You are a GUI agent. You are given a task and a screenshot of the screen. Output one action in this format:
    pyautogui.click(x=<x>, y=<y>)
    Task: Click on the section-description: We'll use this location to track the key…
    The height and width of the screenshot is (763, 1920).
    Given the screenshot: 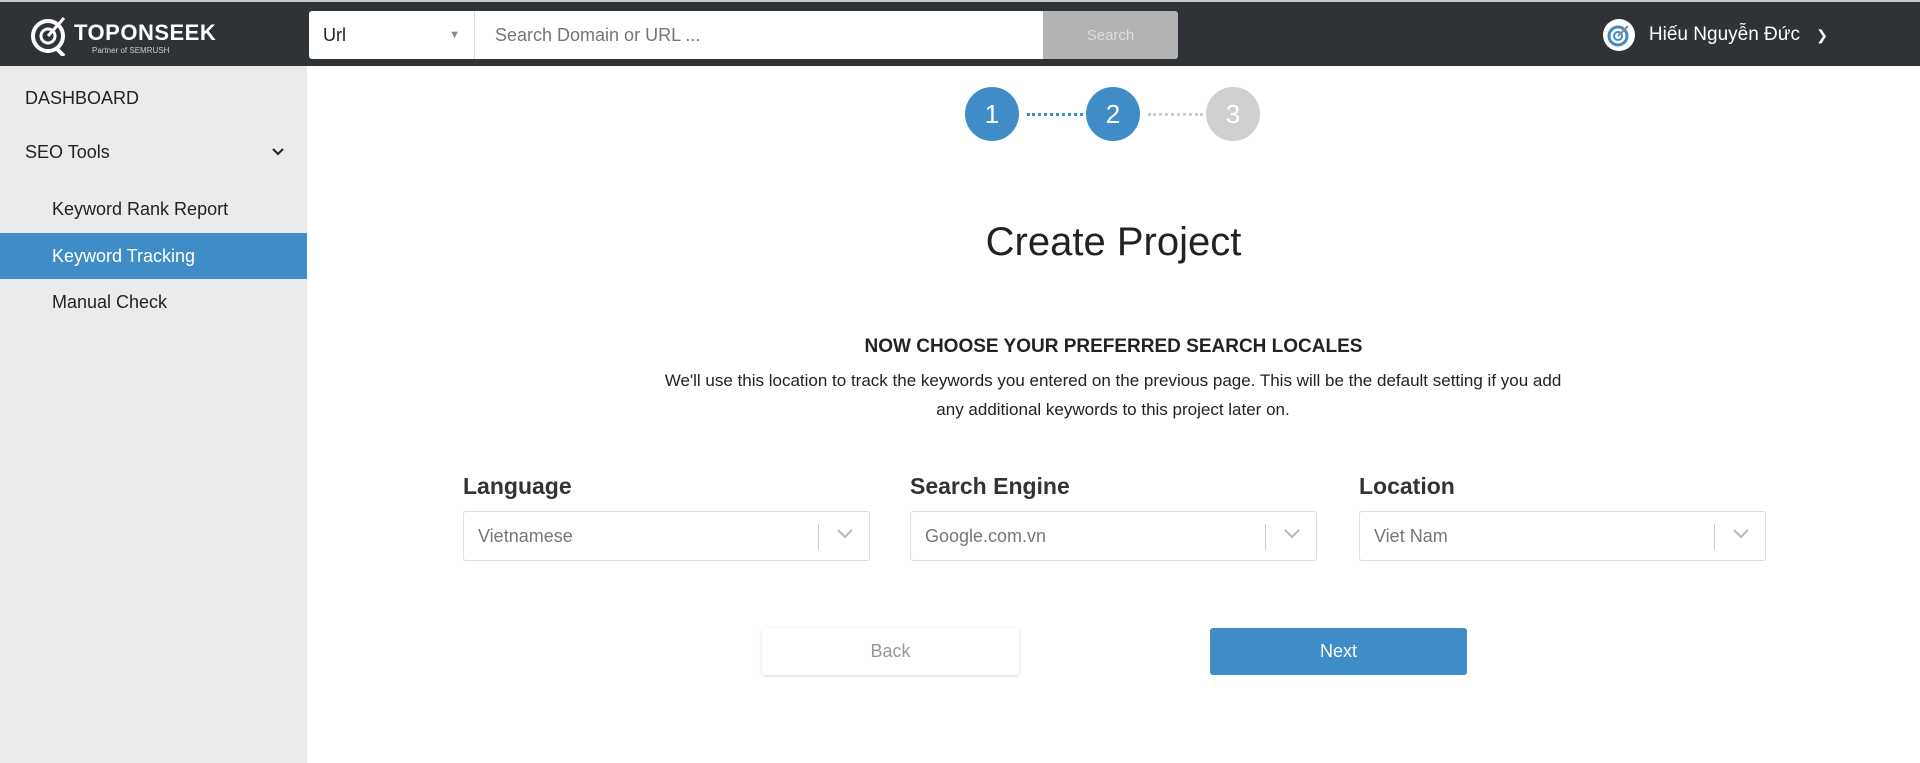 What is the action you would take?
    pyautogui.click(x=1113, y=395)
    